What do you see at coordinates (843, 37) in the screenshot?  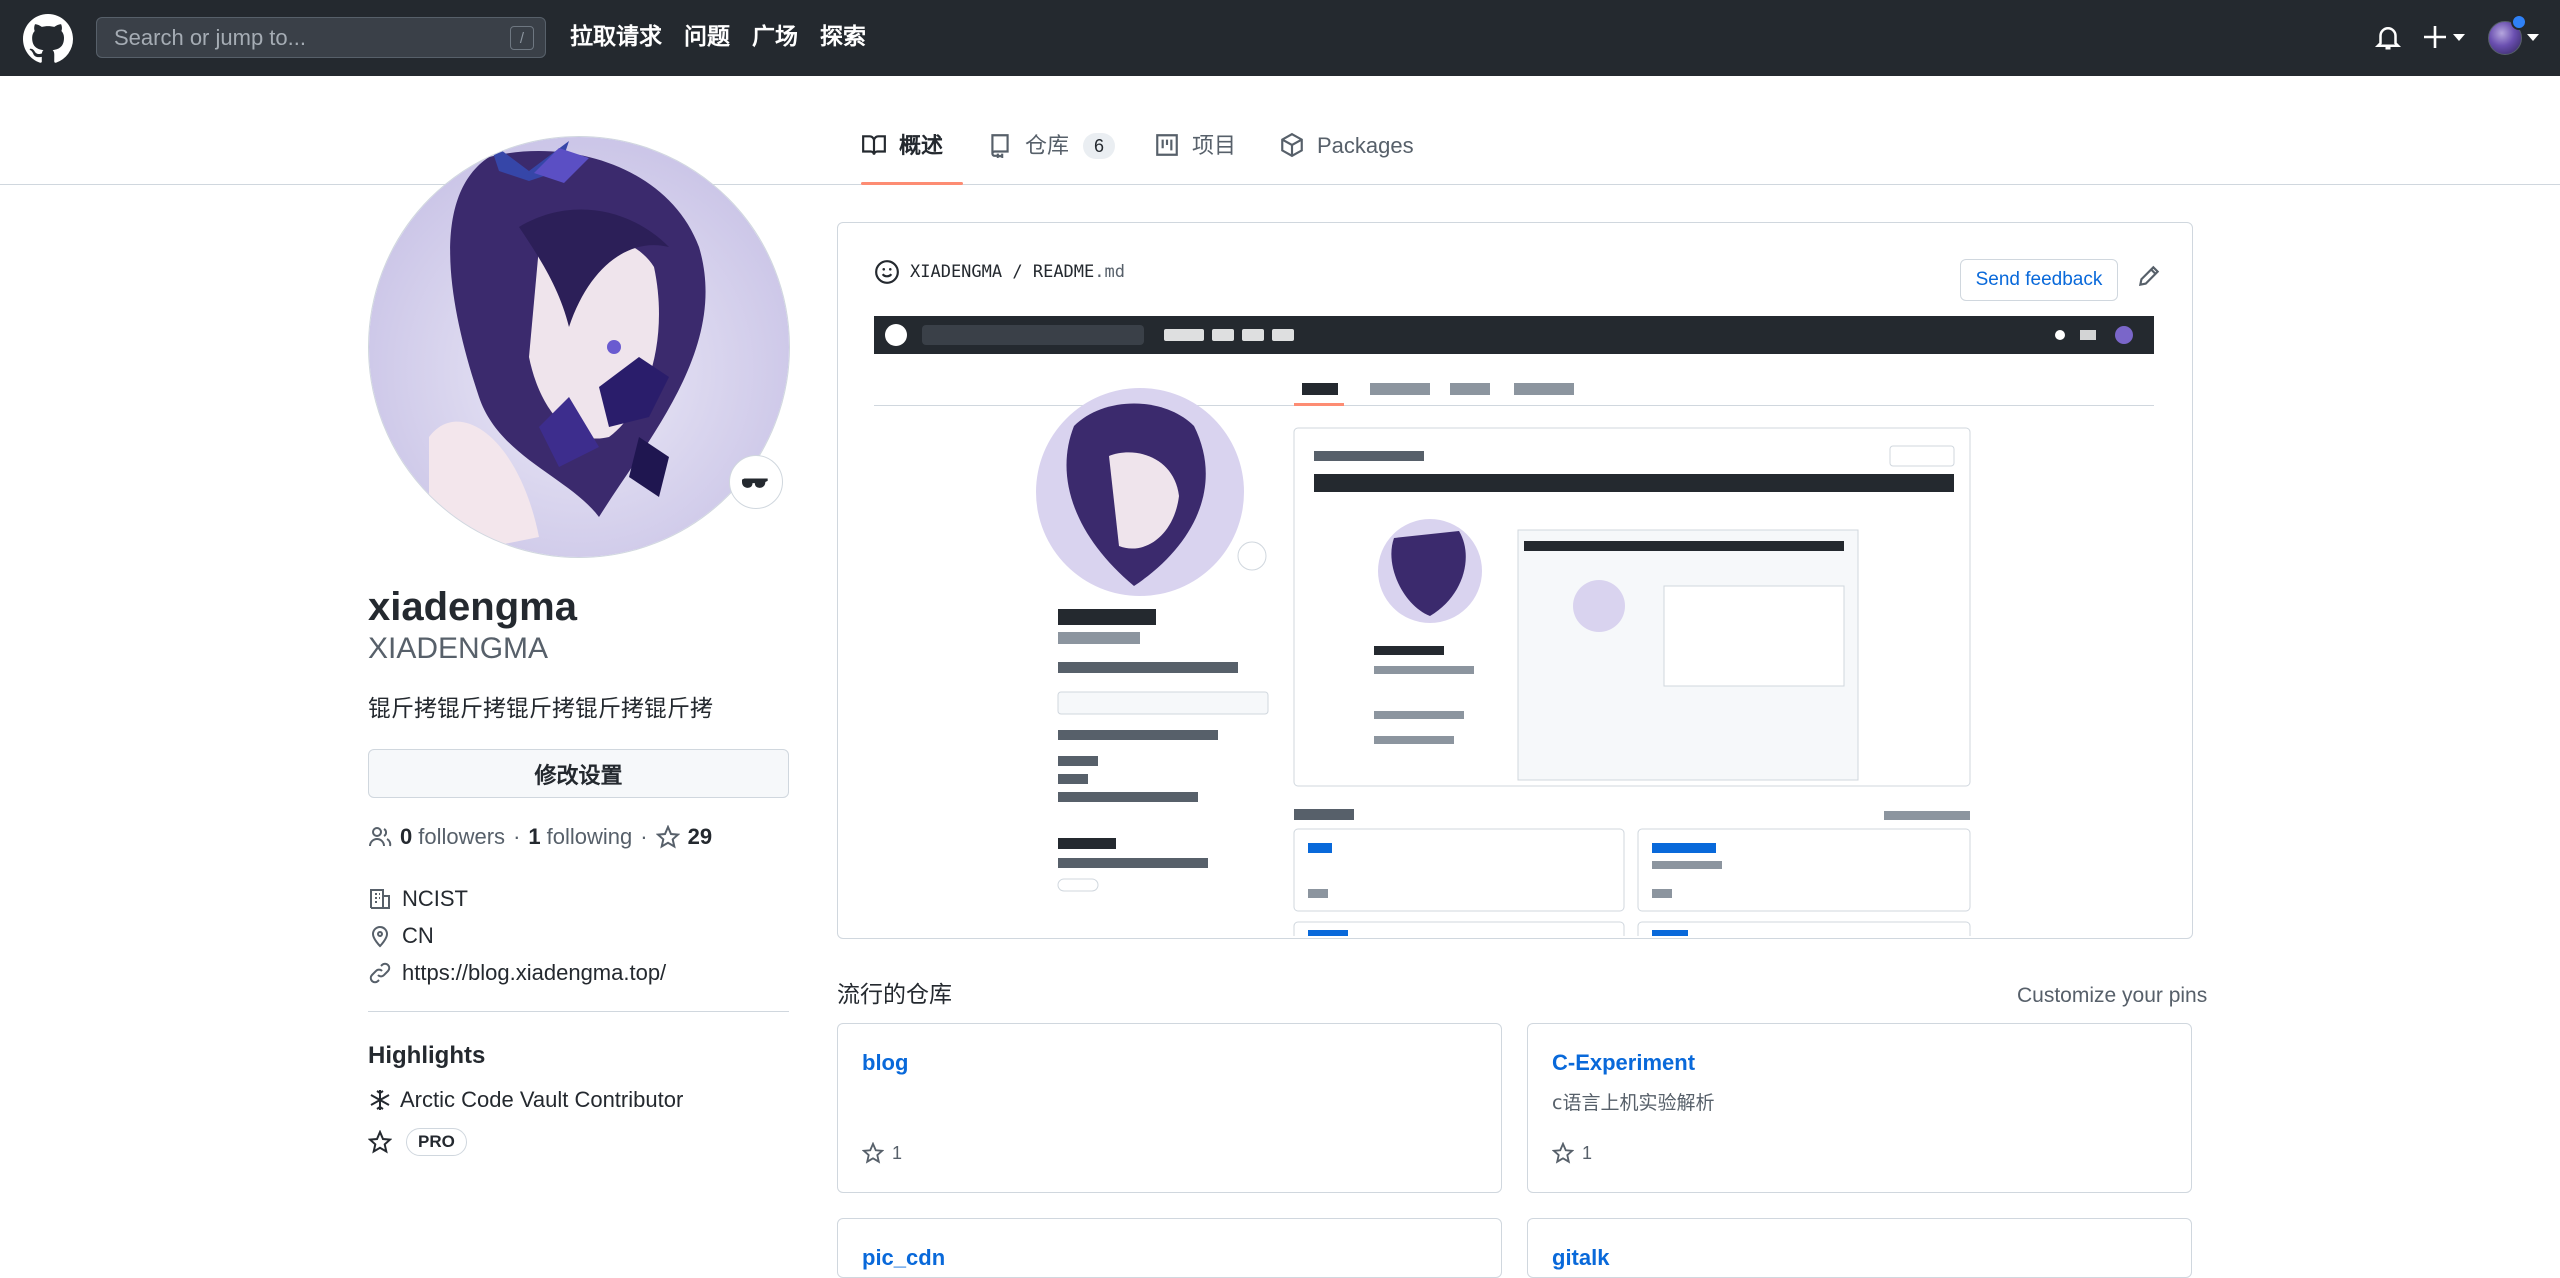 I see `nav-explore: 探索` at bounding box center [843, 37].